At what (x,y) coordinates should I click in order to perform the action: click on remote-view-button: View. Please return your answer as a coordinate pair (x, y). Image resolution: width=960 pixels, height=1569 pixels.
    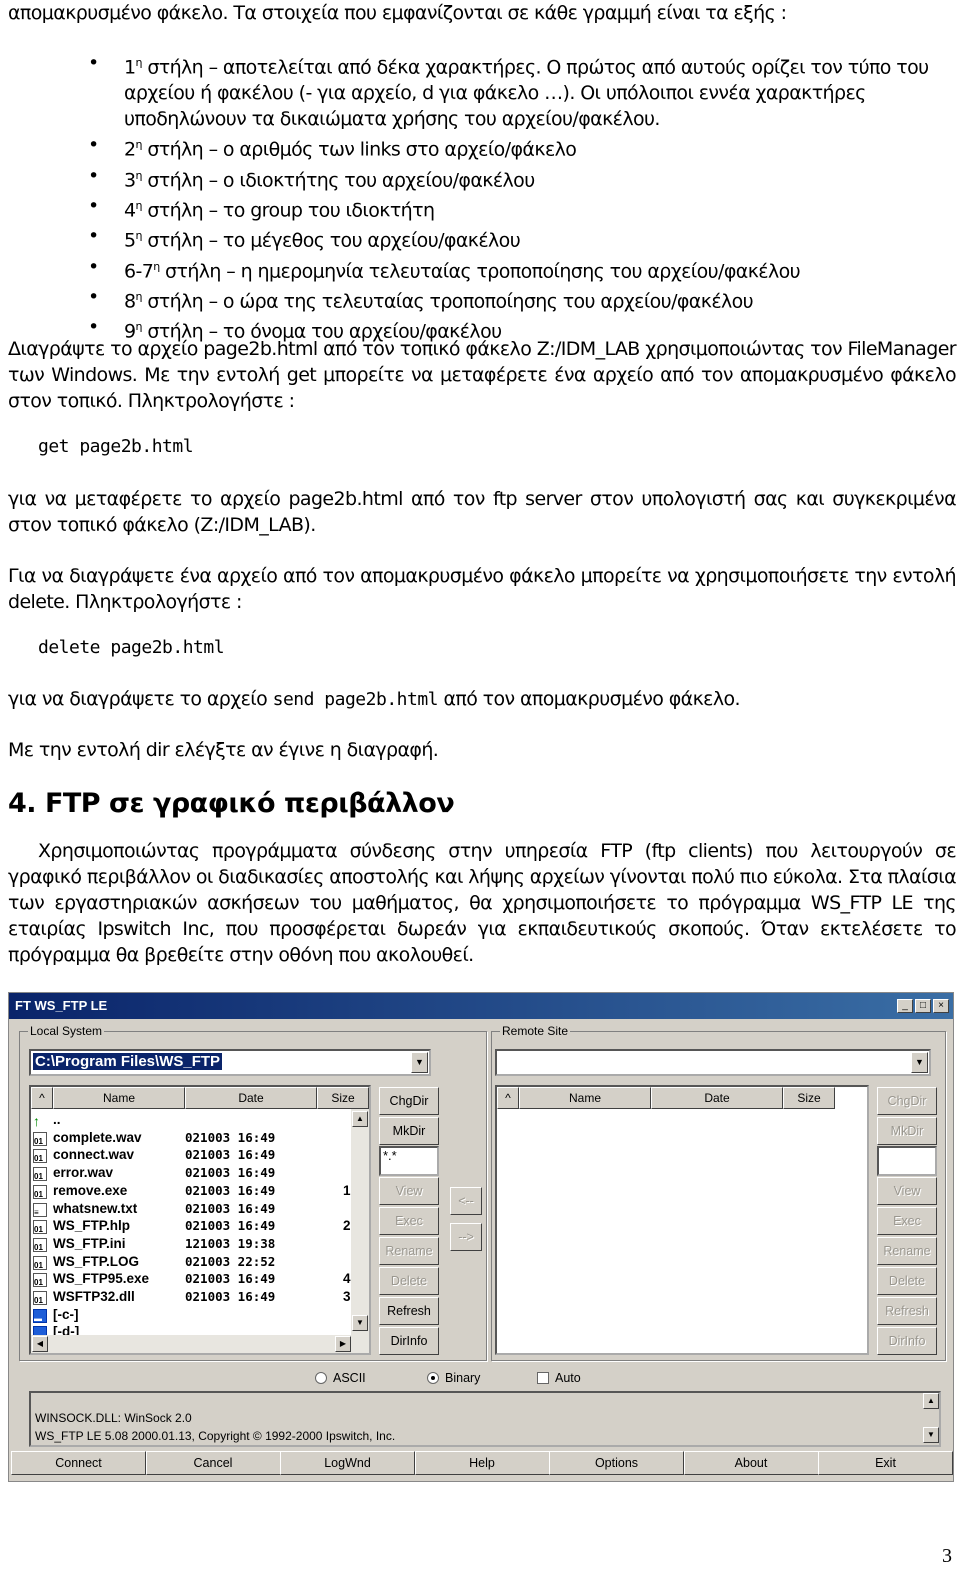
    Looking at the image, I should click on (907, 1191).